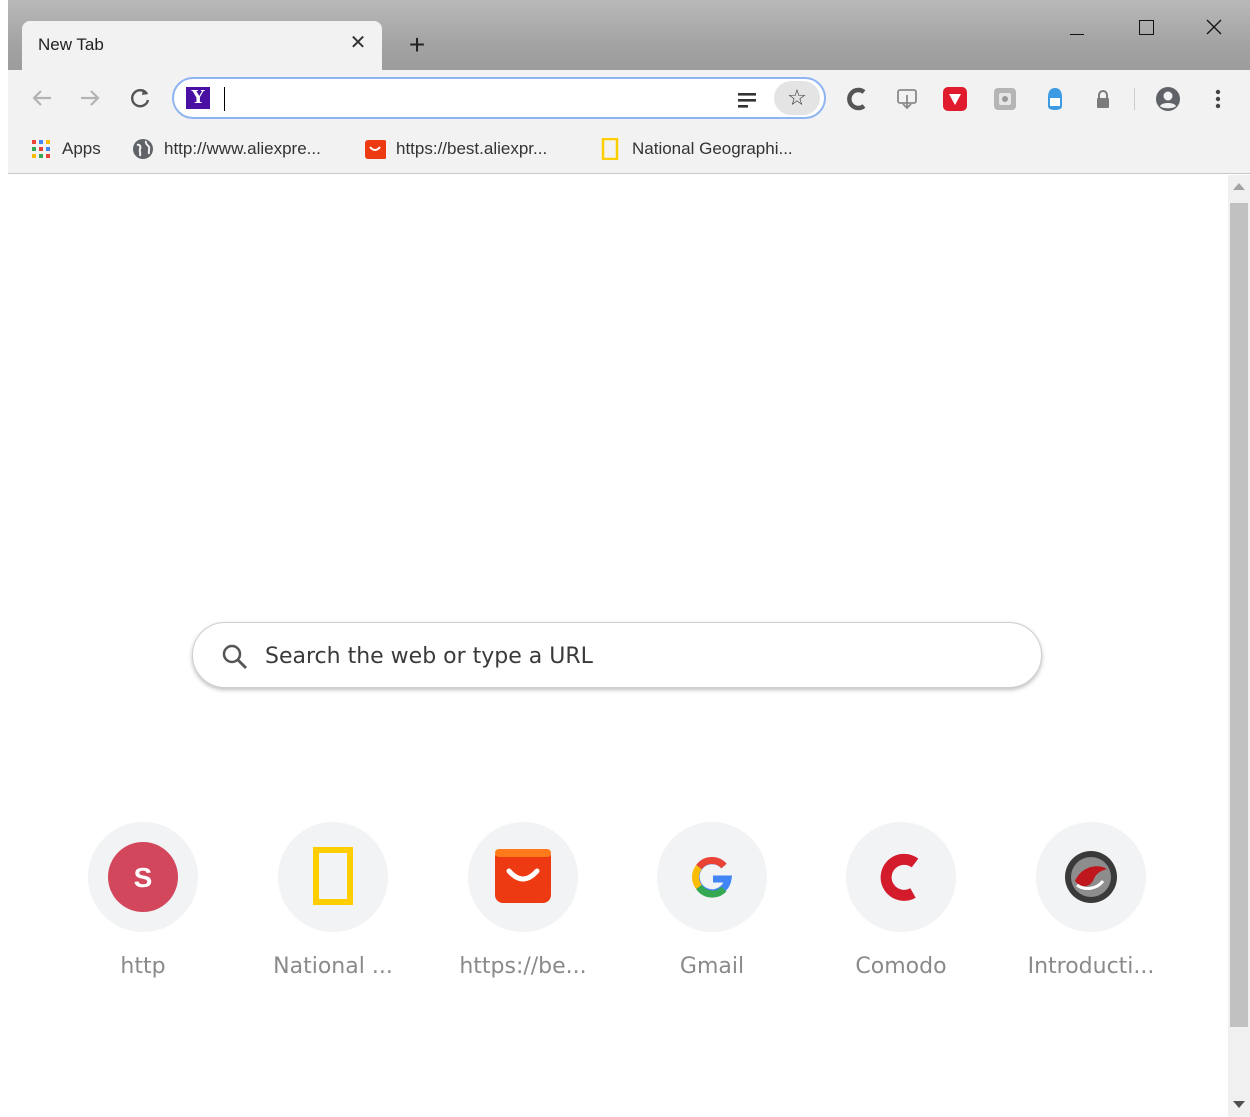 This screenshot has width=1250, height=1117. Describe the element at coordinates (71, 44) in the screenshot. I see `tab-title: New Tab` at that location.